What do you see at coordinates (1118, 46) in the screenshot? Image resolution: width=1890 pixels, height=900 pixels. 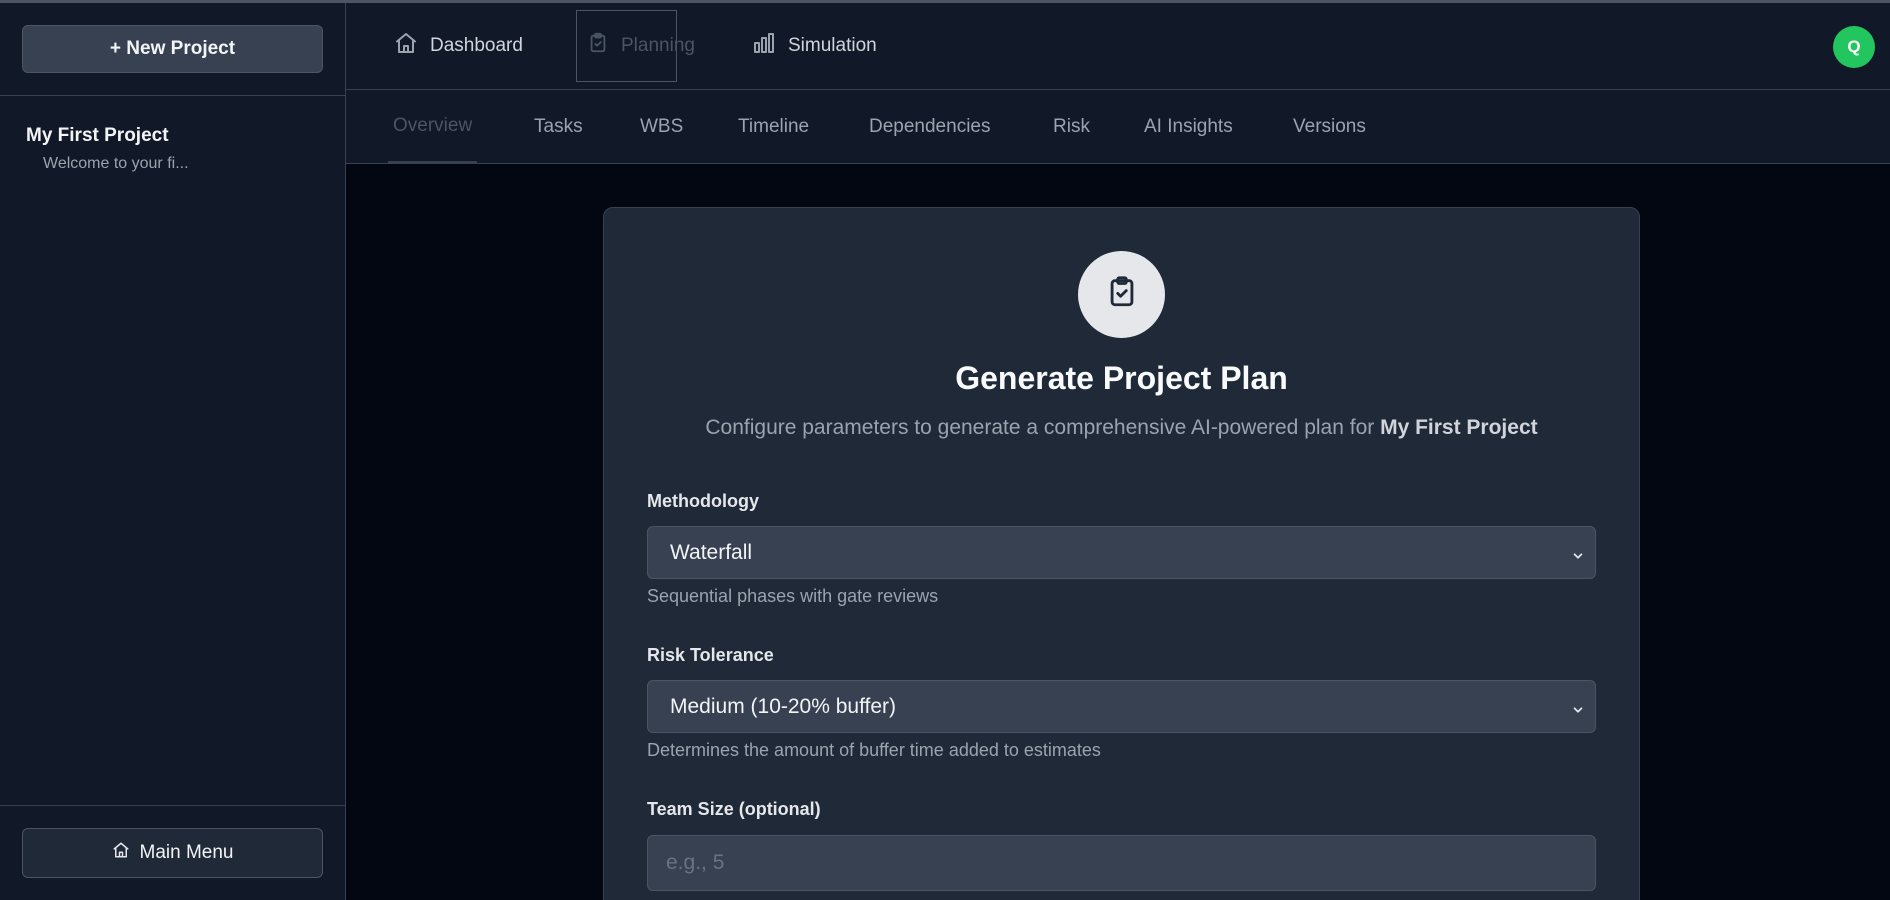 I see `top-nav: Dashboard Planning Simulation` at bounding box center [1118, 46].